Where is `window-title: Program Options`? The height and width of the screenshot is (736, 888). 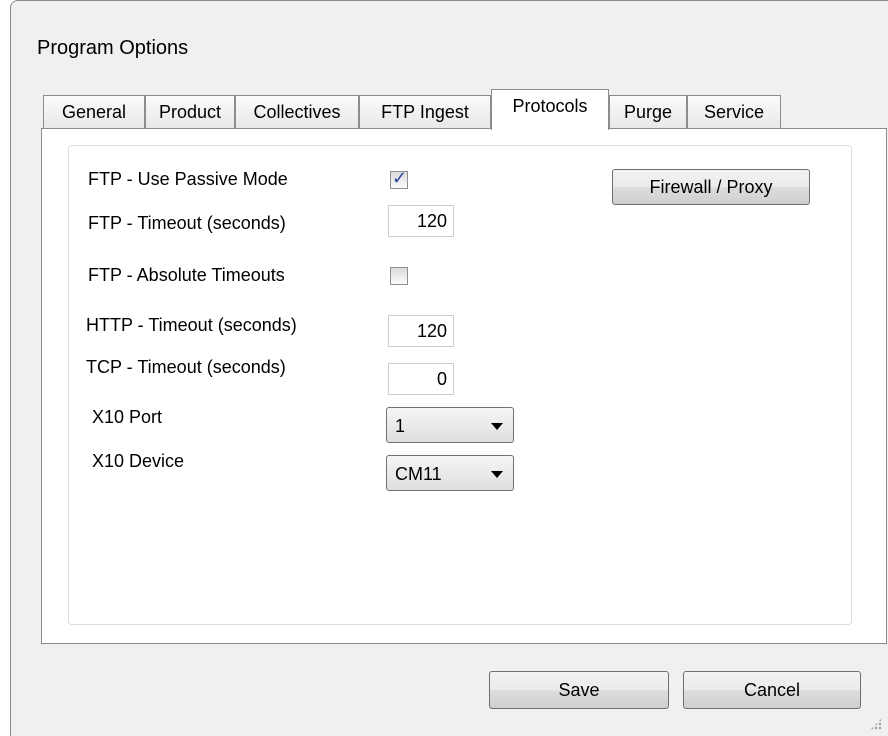
window-title: Program Options is located at coordinates (113, 48).